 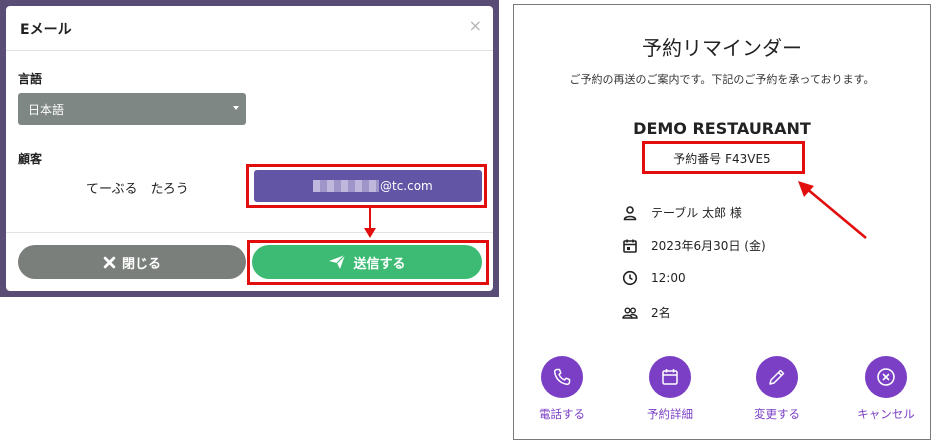 What do you see at coordinates (696, 213) in the screenshot?
I see `detail-text: テーブル 太郎 様` at bounding box center [696, 213].